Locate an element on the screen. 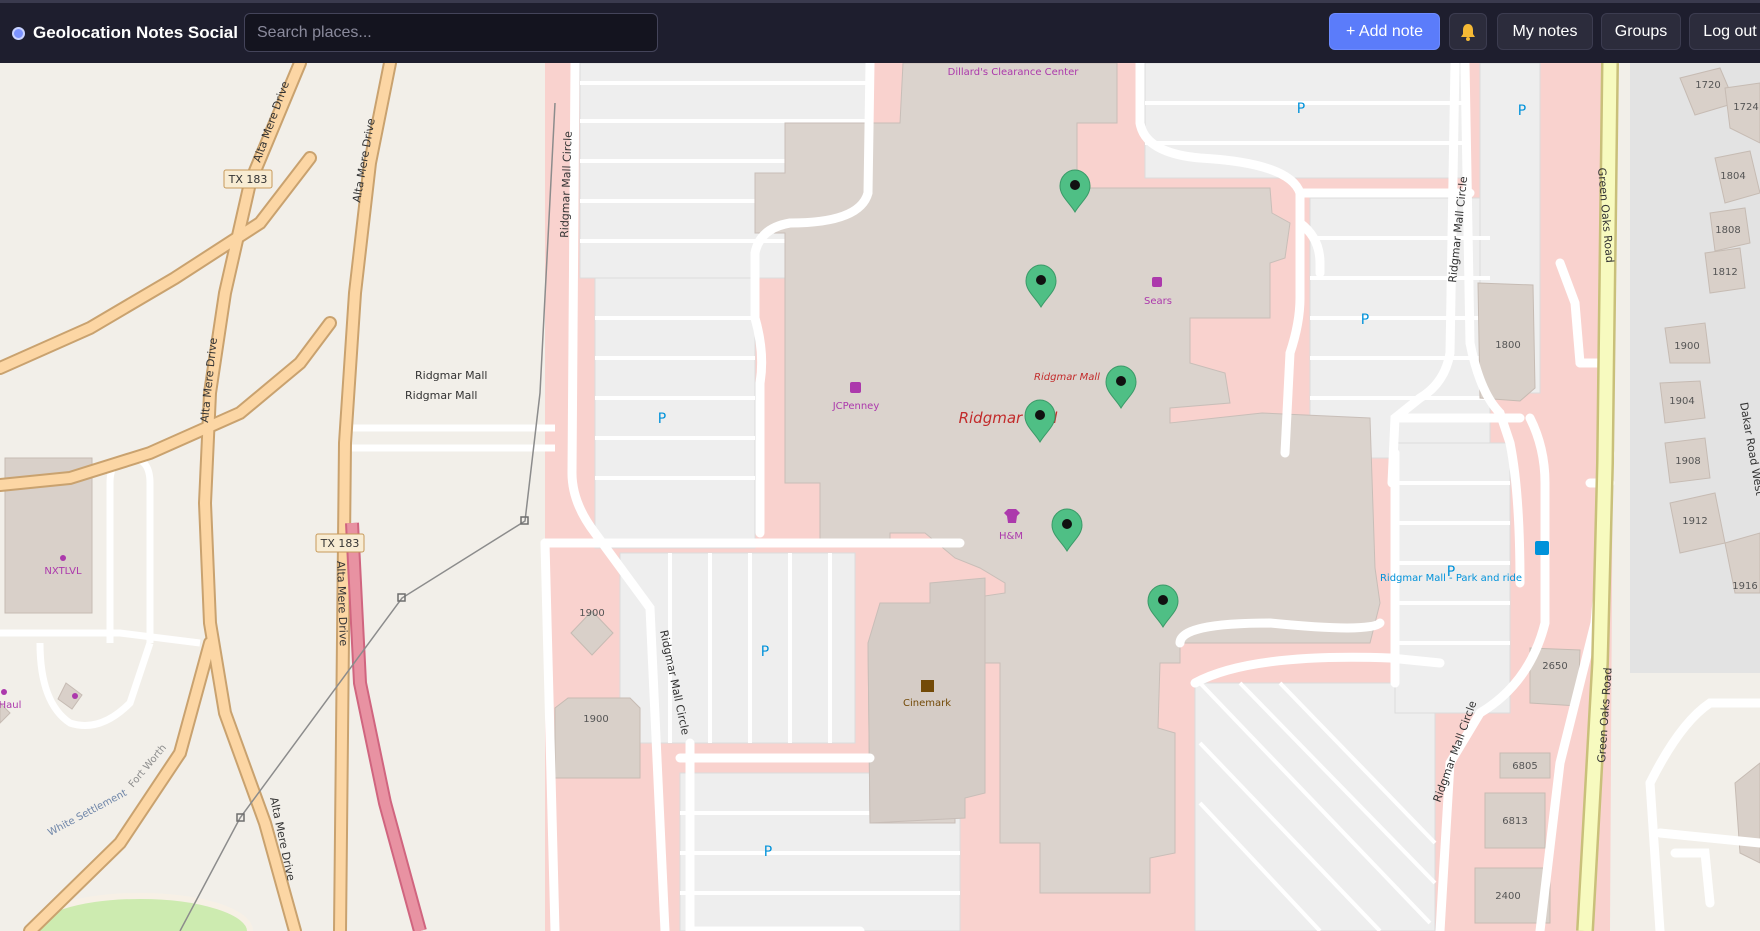 This screenshot has height=931, width=1760. nxtlvl-dot-icon is located at coordinates (63, 558).